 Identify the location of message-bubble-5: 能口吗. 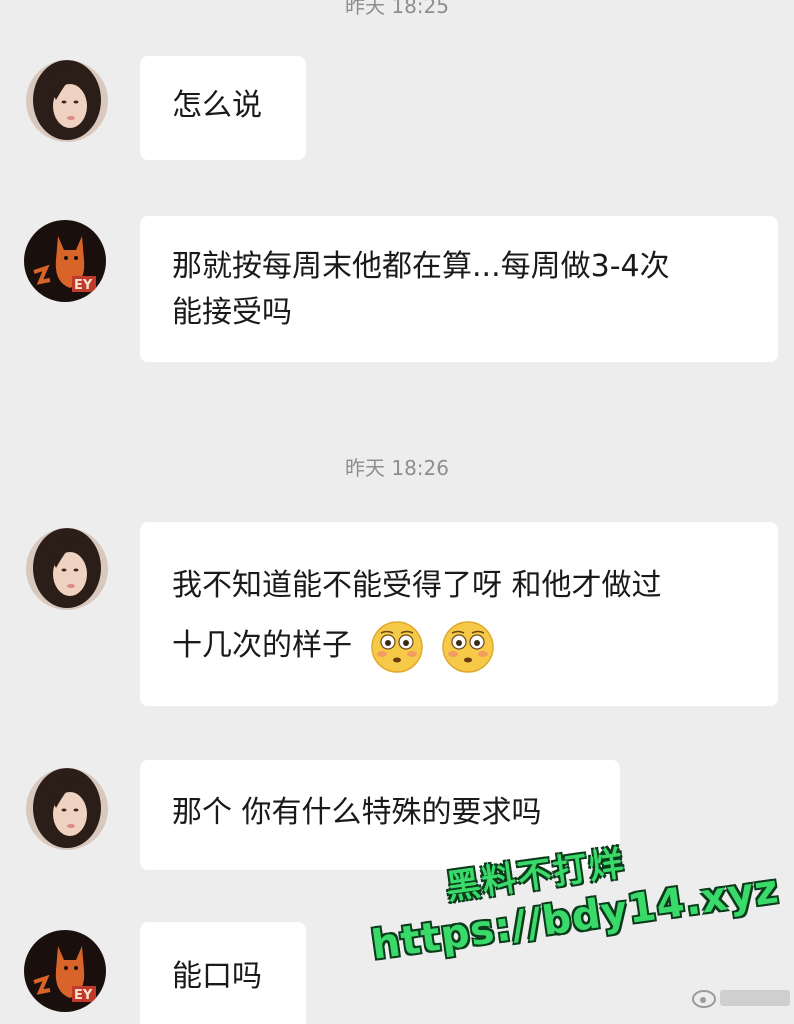
(223, 973).